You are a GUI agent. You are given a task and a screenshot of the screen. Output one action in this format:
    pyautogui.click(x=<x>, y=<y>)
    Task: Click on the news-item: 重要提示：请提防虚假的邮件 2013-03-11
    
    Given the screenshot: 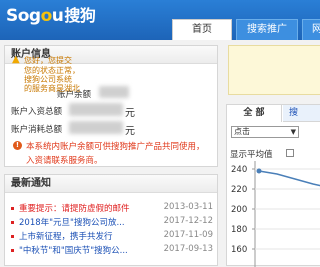 What is the action you would take?
    pyautogui.click(x=113, y=208)
    